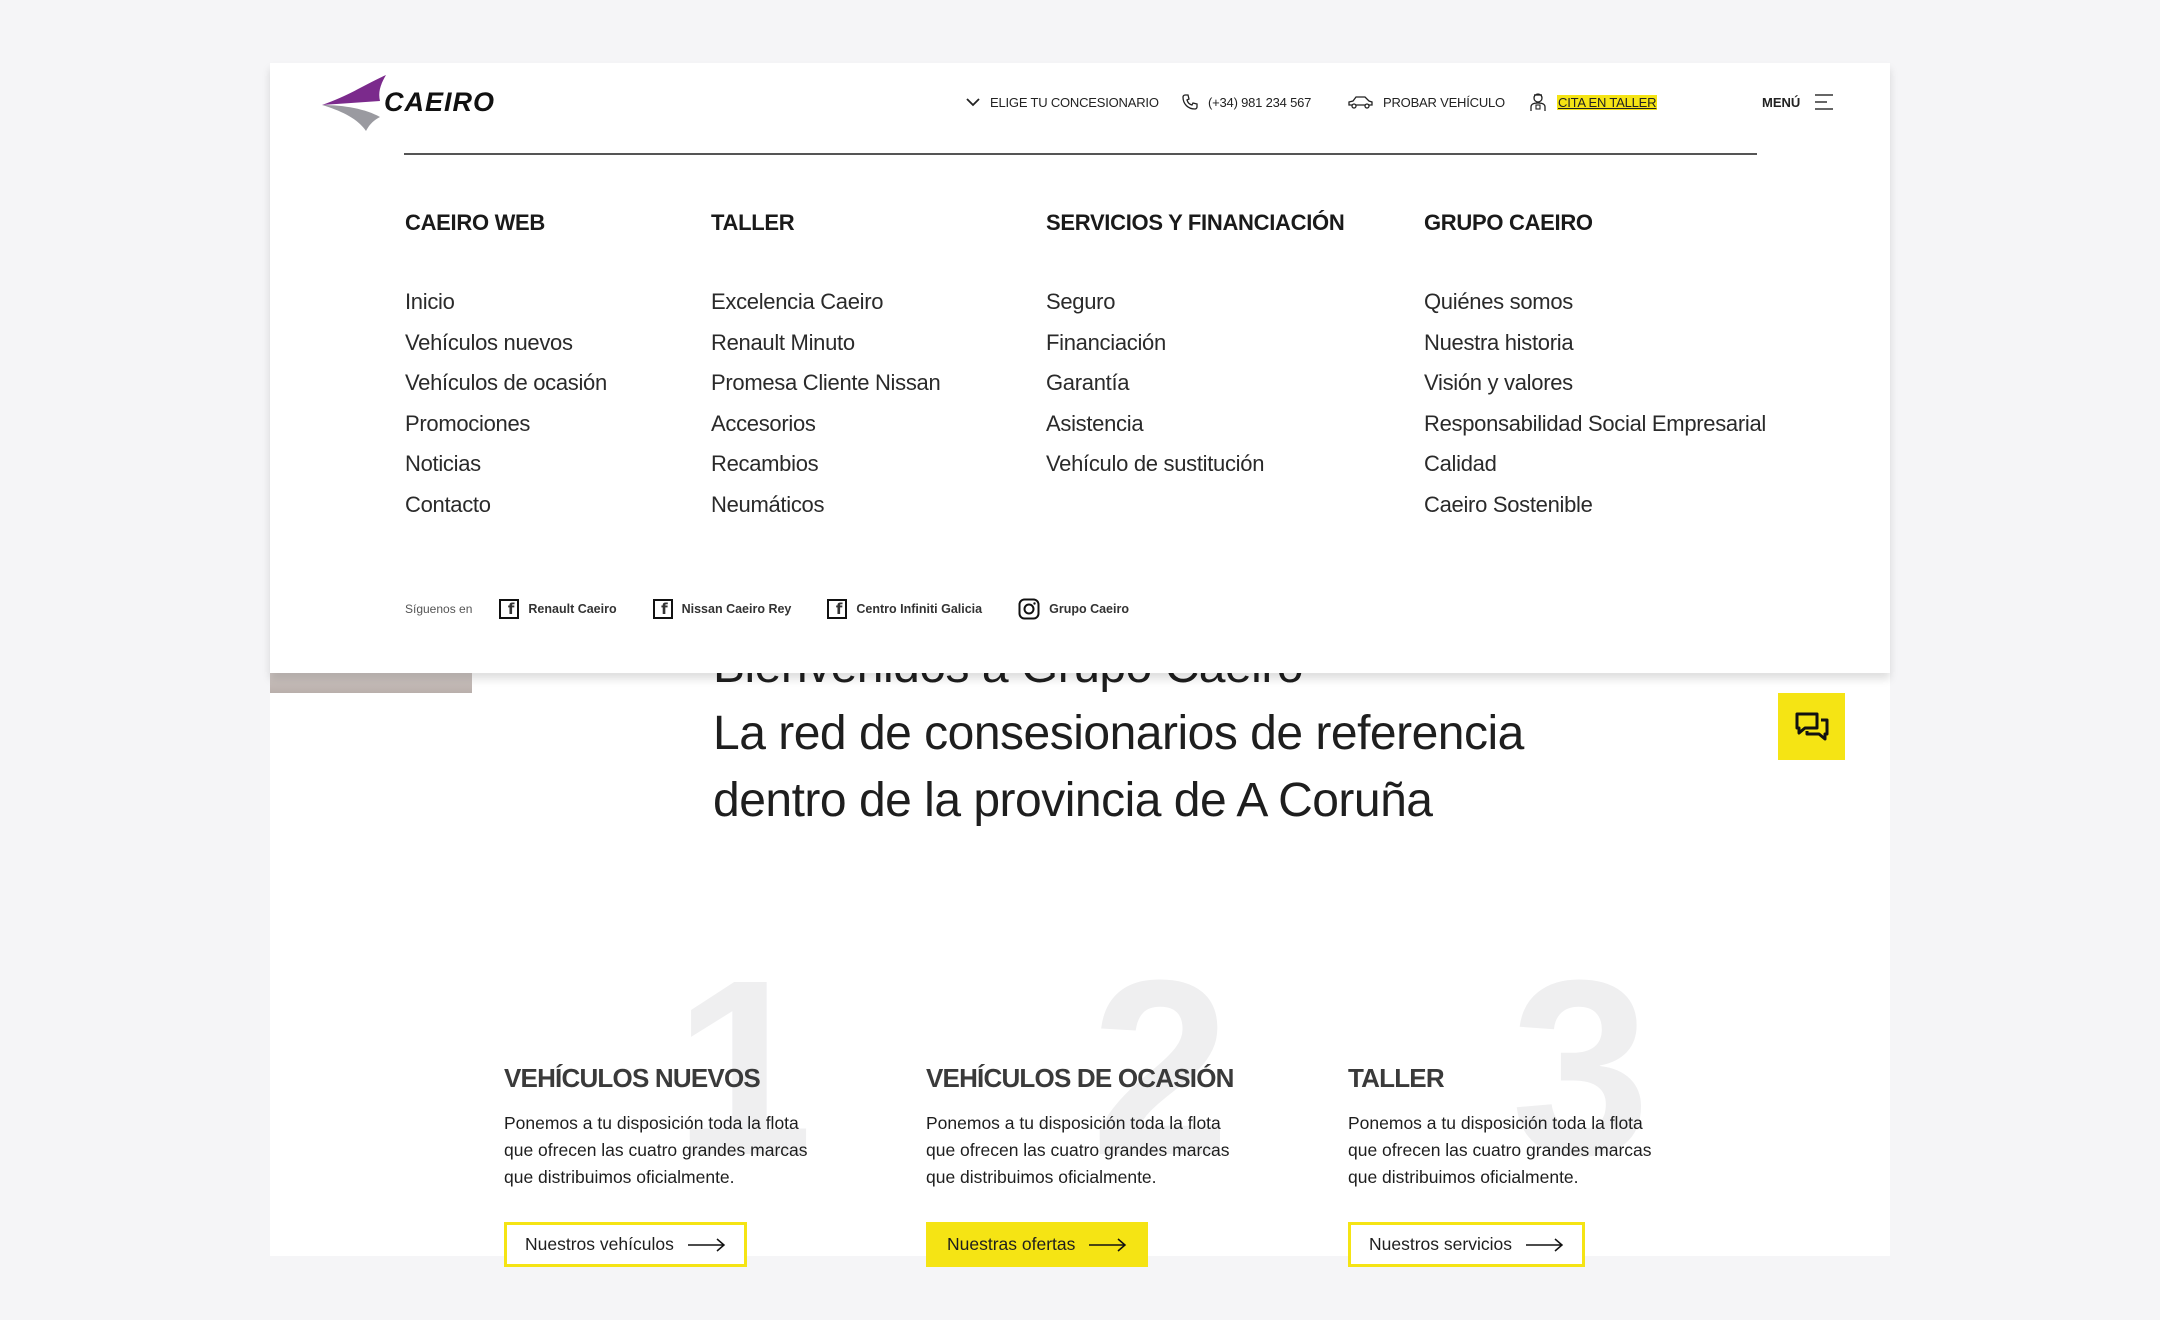 This screenshot has height=1320, width=2160. I want to click on test-drive-label: PROBAR VEHÍCULO, so click(1444, 102).